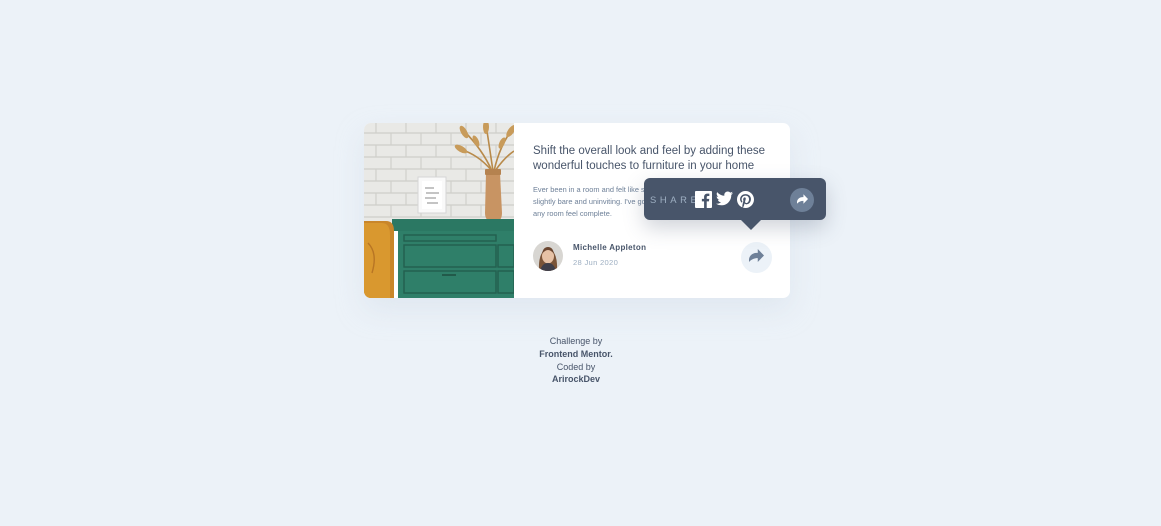 This screenshot has width=1161, height=526. I want to click on frontend-mentor-link: Frontend Mentor., so click(576, 354).